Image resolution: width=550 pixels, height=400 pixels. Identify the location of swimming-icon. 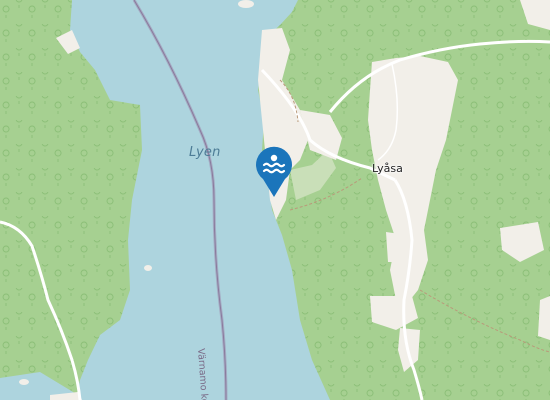
(274, 171).